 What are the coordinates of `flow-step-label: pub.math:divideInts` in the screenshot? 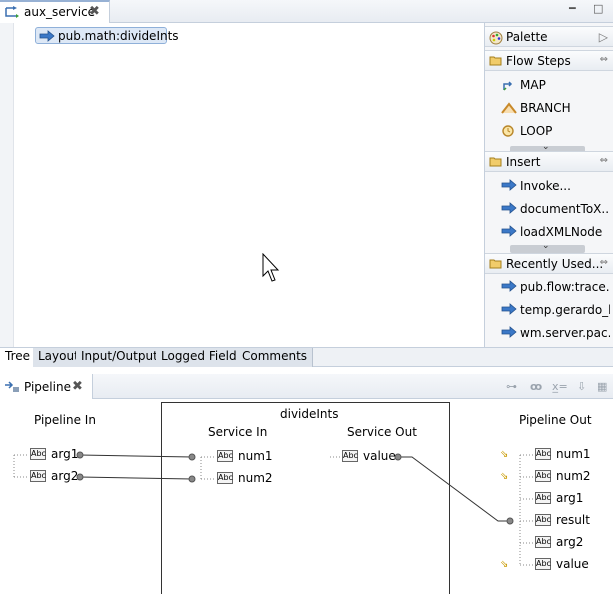 It's located at (118, 36).